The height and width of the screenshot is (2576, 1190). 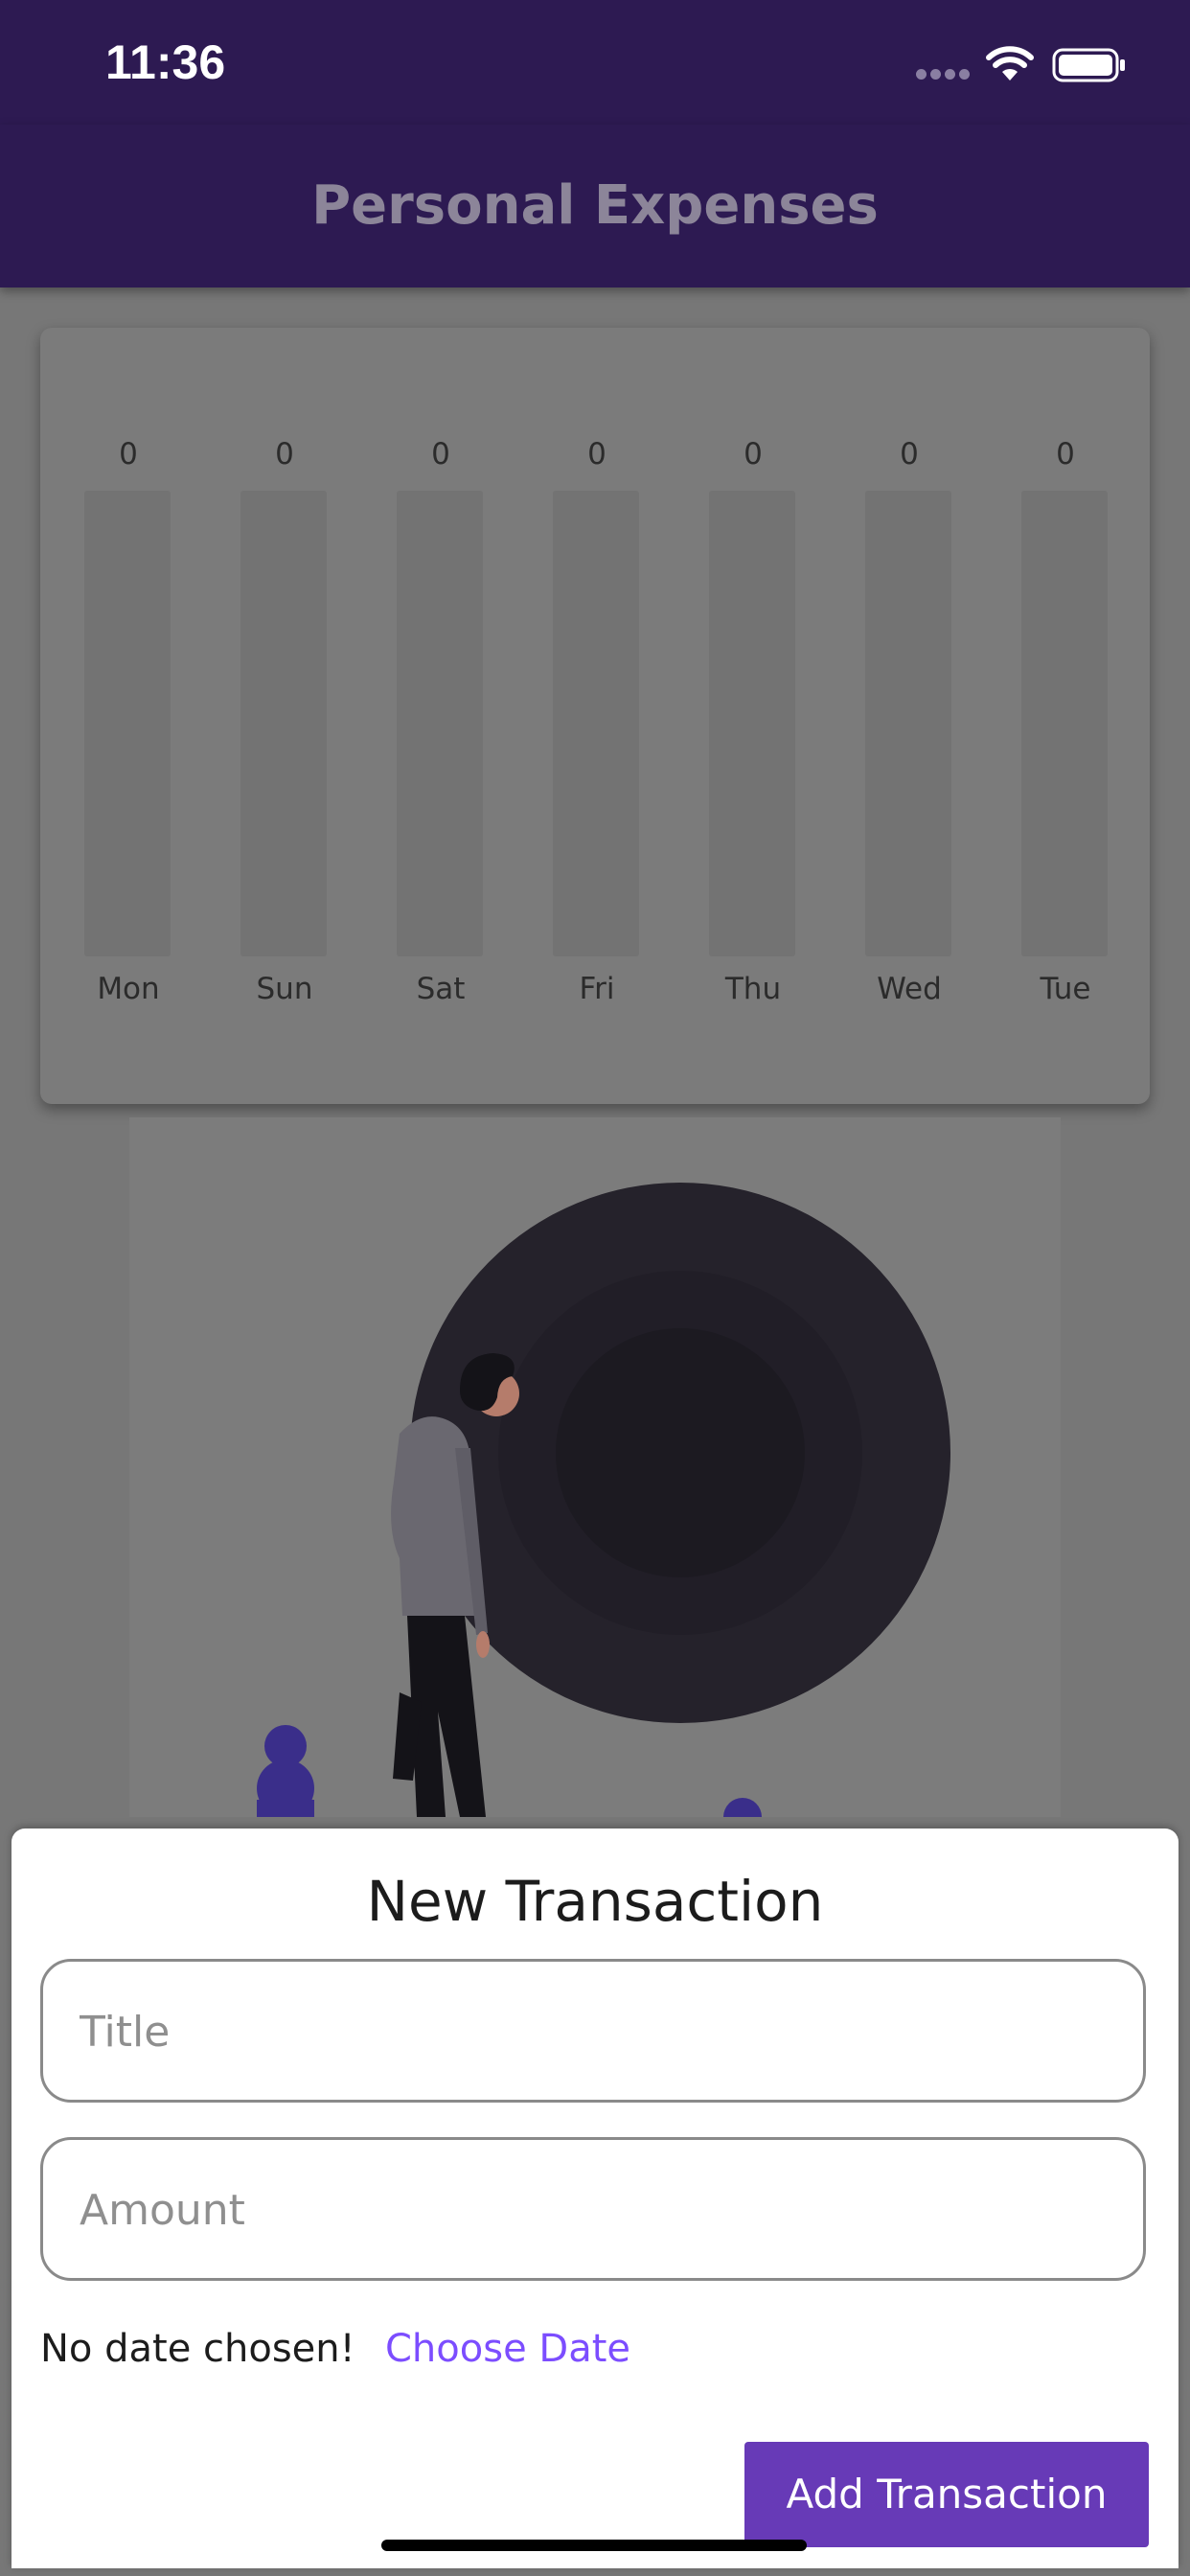 I want to click on app-bar: Personal Expenses, so click(x=595, y=206).